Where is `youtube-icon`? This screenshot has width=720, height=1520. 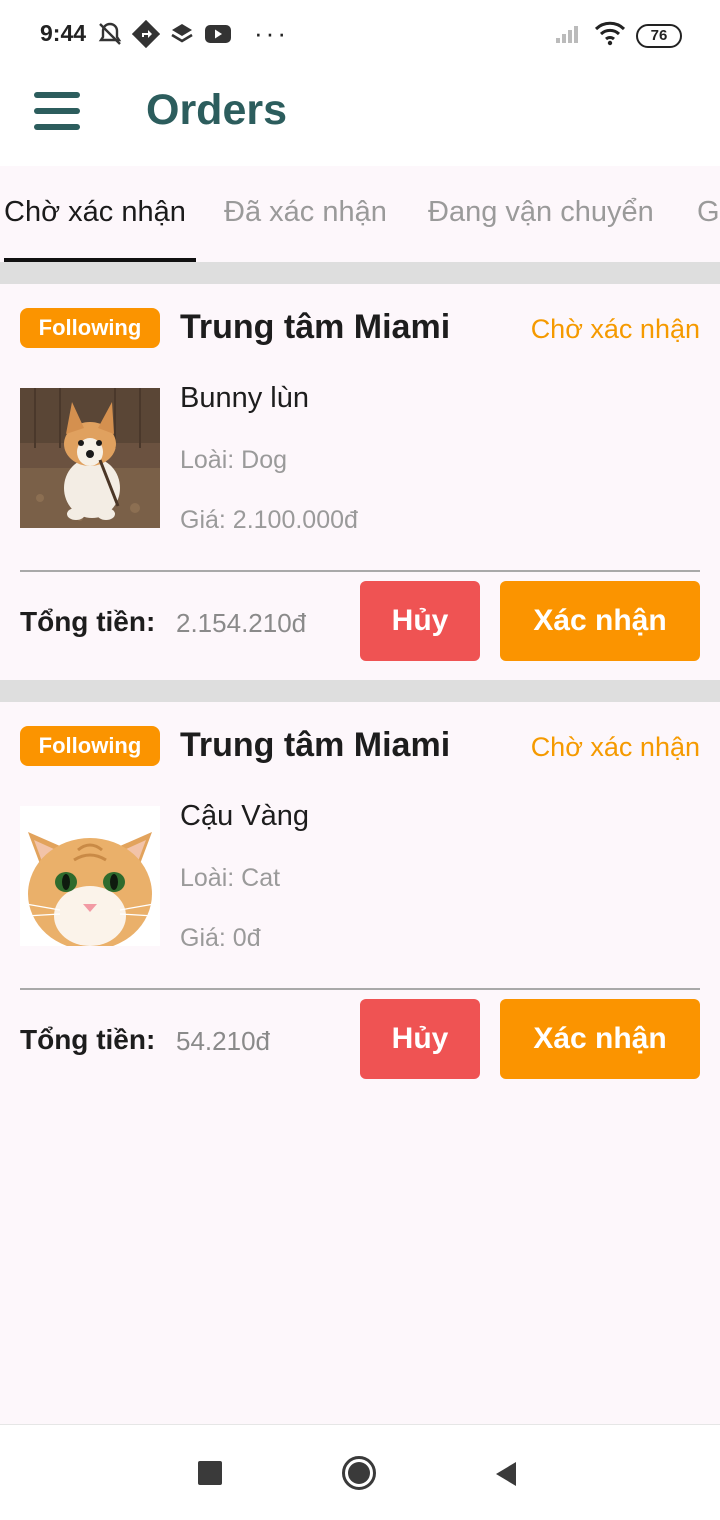
youtube-icon is located at coordinates (218, 34).